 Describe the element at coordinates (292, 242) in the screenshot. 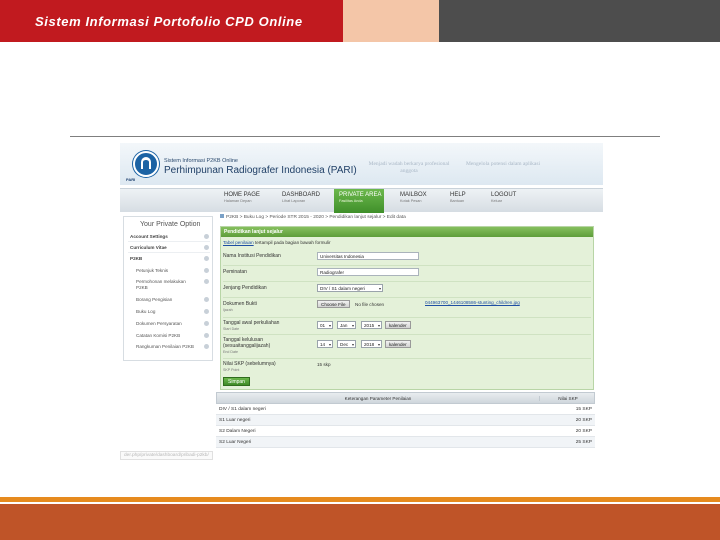

I see `form-note-rest: tertampil pada bagian bawah formulir` at that location.